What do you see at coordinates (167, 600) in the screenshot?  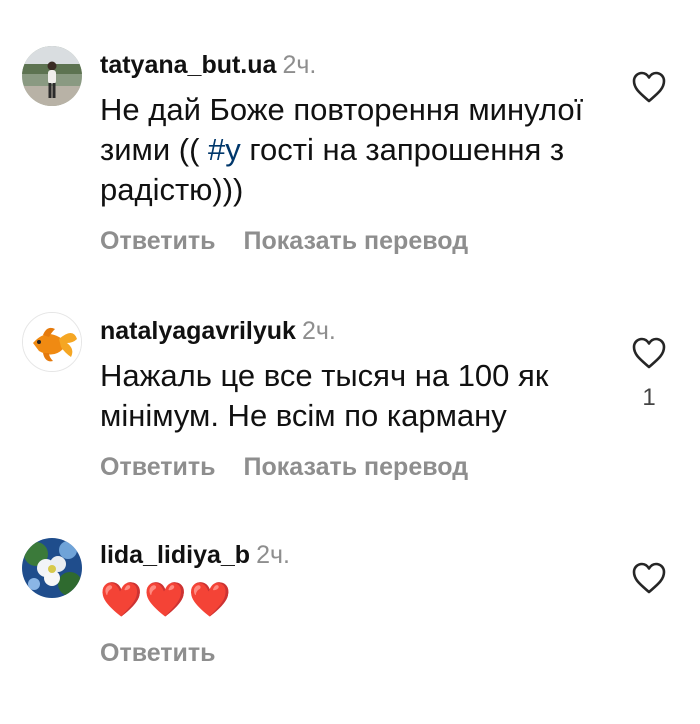 I see `comment-text: ❤️❤️❤️` at bounding box center [167, 600].